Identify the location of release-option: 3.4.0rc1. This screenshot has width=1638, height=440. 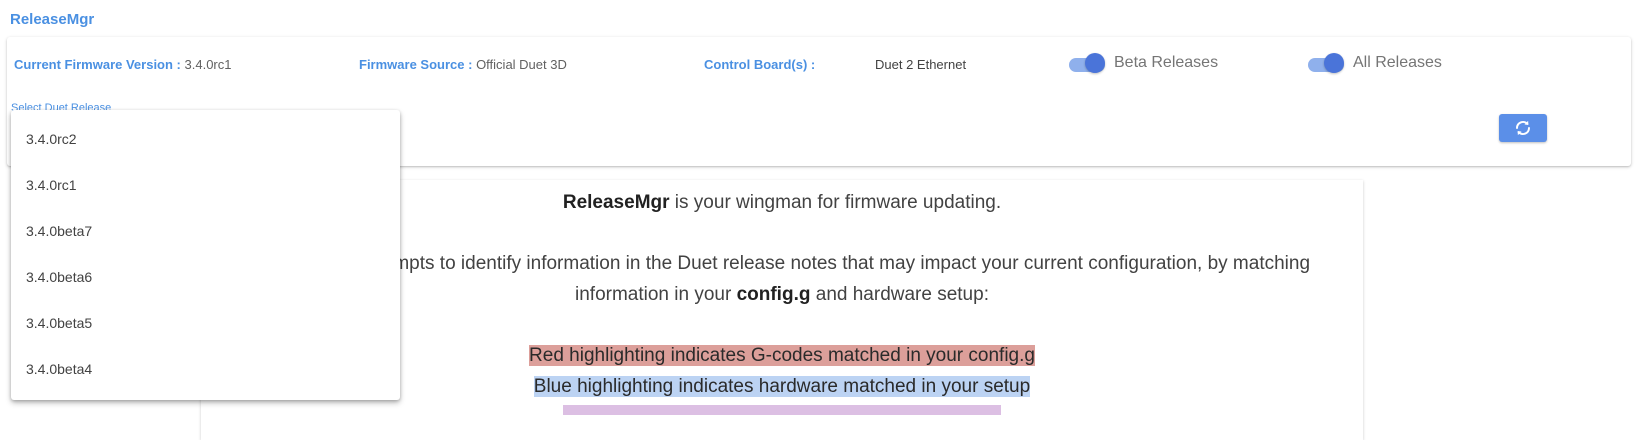
(202, 185).